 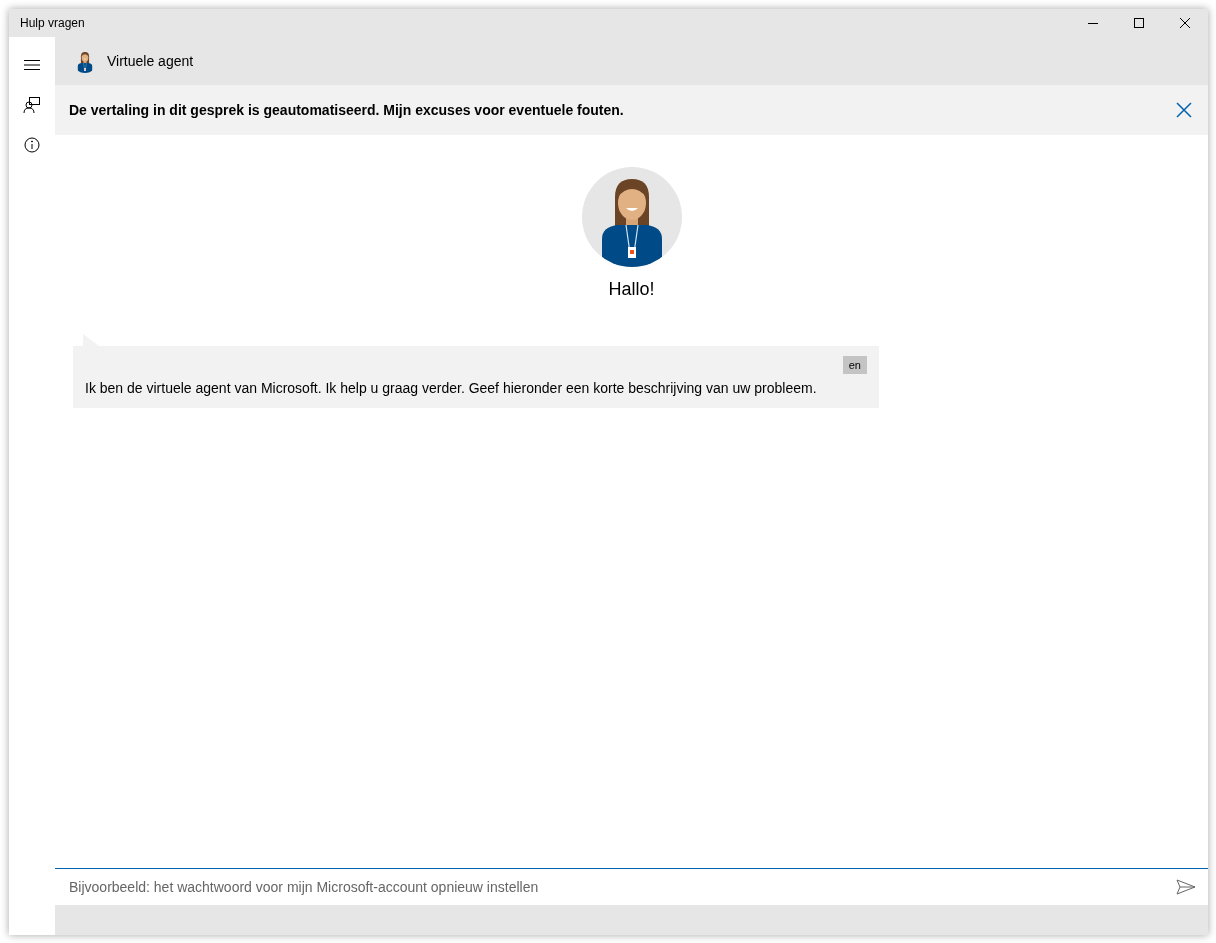 I want to click on send-button, so click(x=1186, y=887).